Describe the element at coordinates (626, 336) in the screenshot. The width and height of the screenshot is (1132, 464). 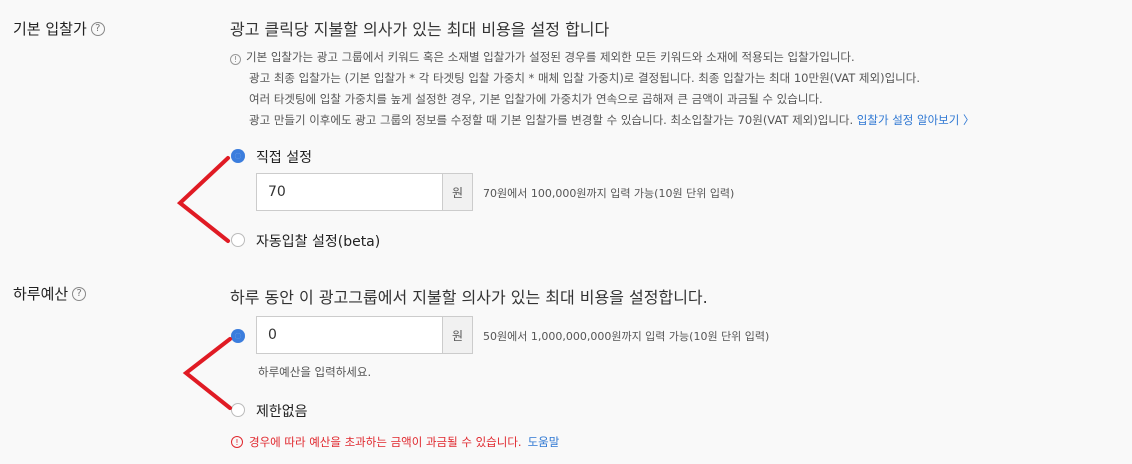
I see `budget-hint: 50원에서 1,000,000,000원까지 입력 가능(10원 단위 입력)` at that location.